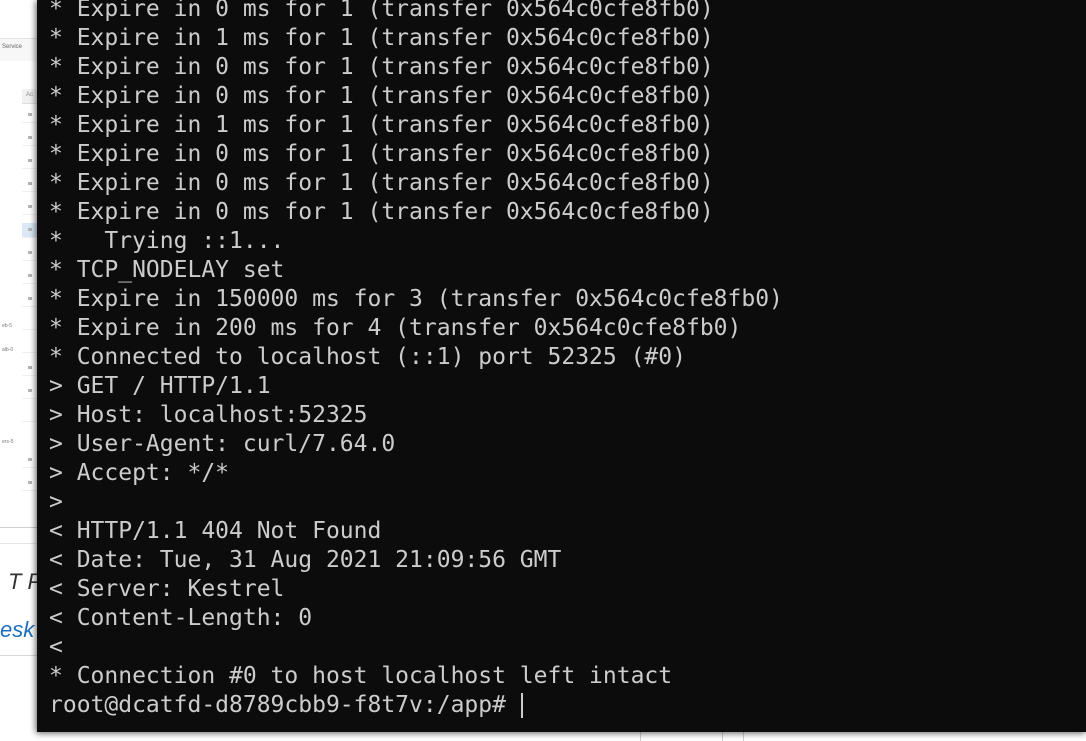  I want to click on terminal-line: > Host: localhost:52325, so click(208, 415).